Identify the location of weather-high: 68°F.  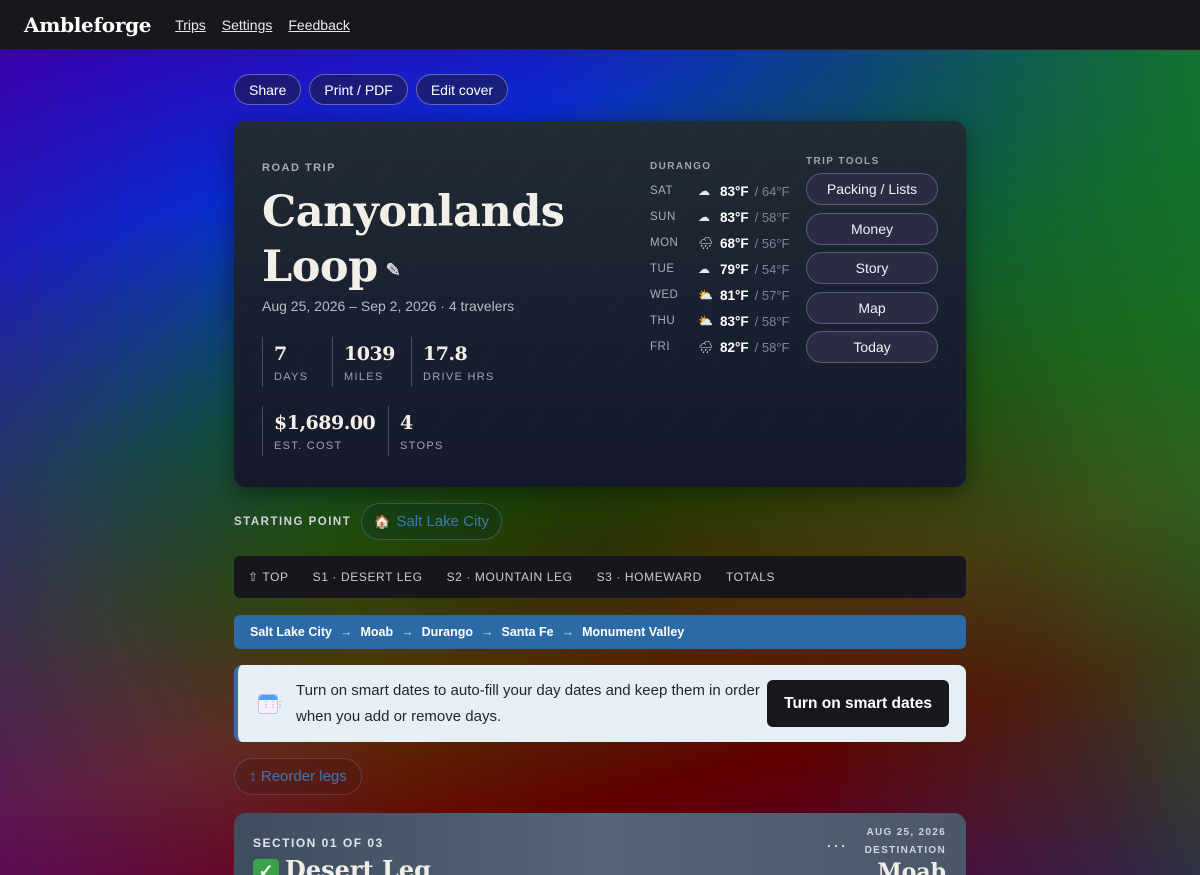
(734, 243).